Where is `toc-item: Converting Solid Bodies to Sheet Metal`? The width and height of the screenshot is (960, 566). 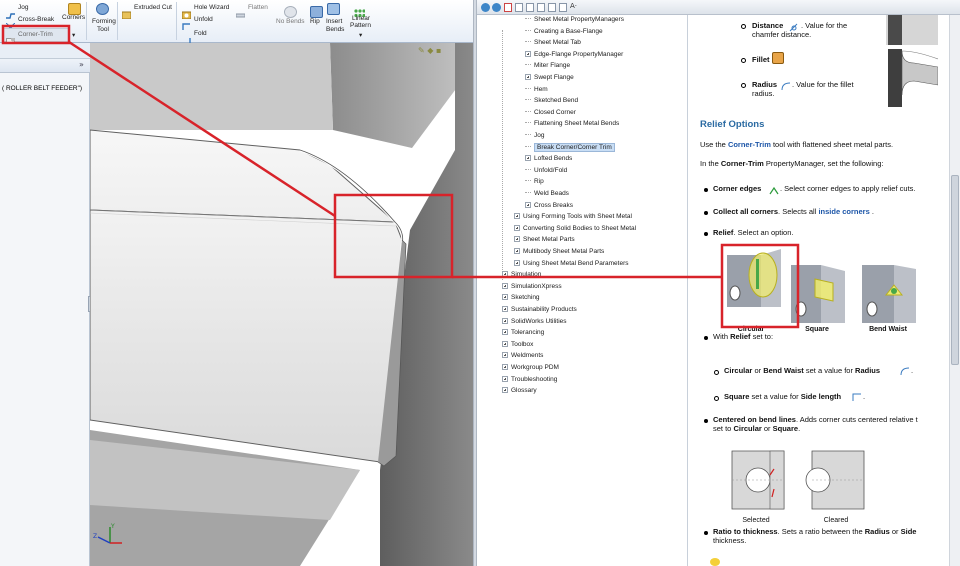 toc-item: Converting Solid Bodies to Sheet Metal is located at coordinates (575, 228).